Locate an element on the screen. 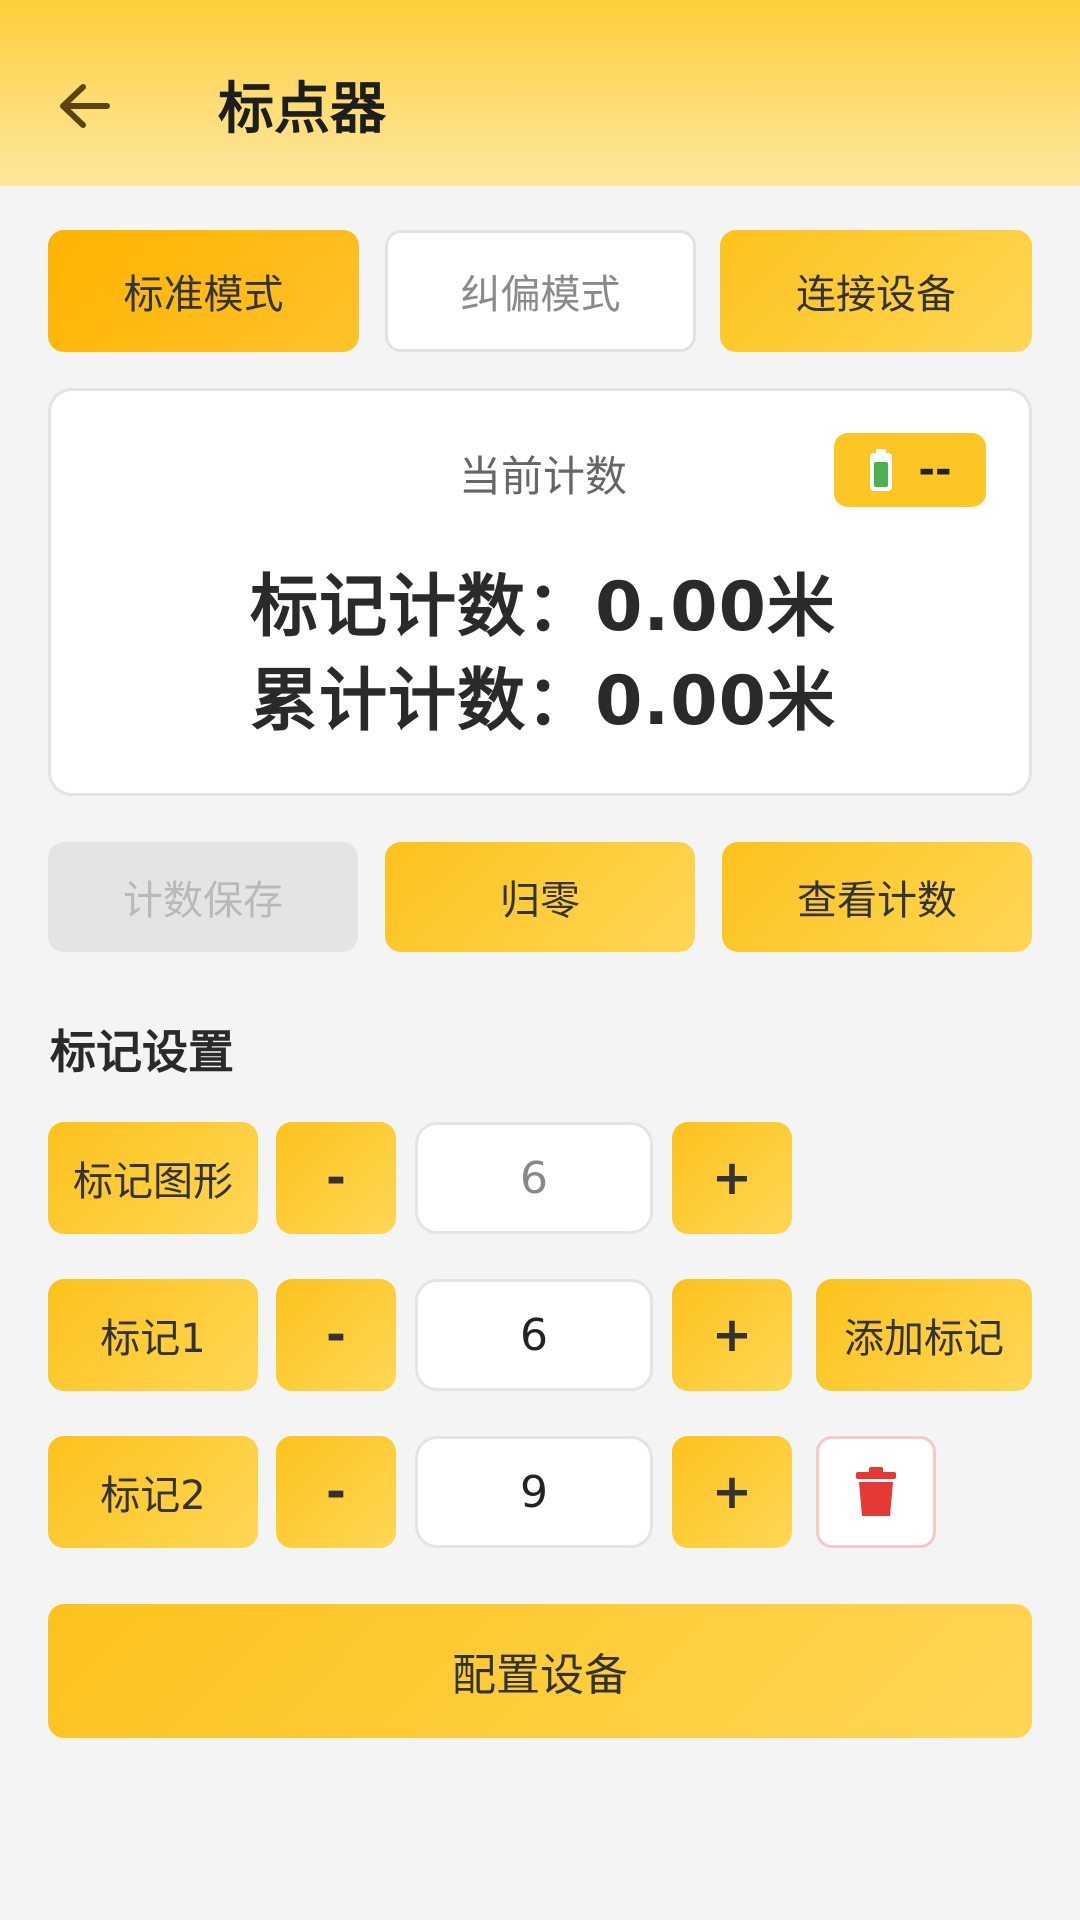  mark-2-button: 标记2 is located at coordinates (153, 1492).